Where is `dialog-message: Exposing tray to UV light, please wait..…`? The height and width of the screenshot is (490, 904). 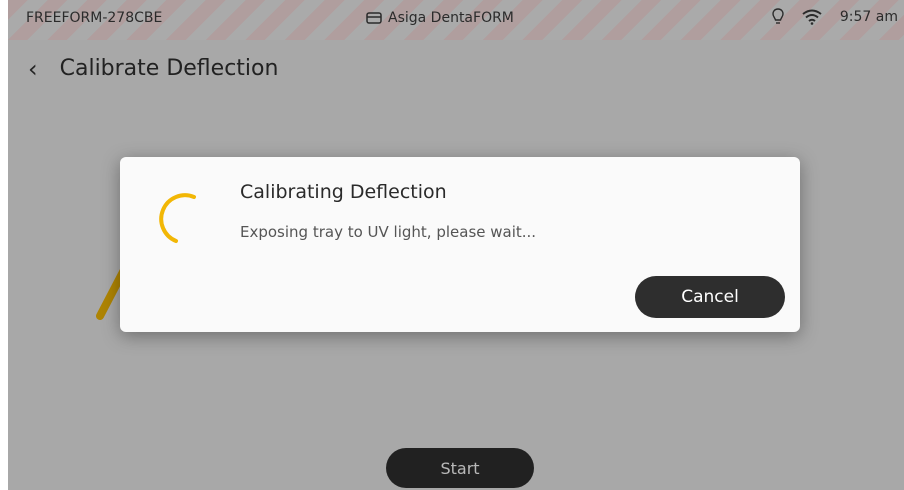
dialog-message: Exposing tray to UV light, please wait..… is located at coordinates (388, 232).